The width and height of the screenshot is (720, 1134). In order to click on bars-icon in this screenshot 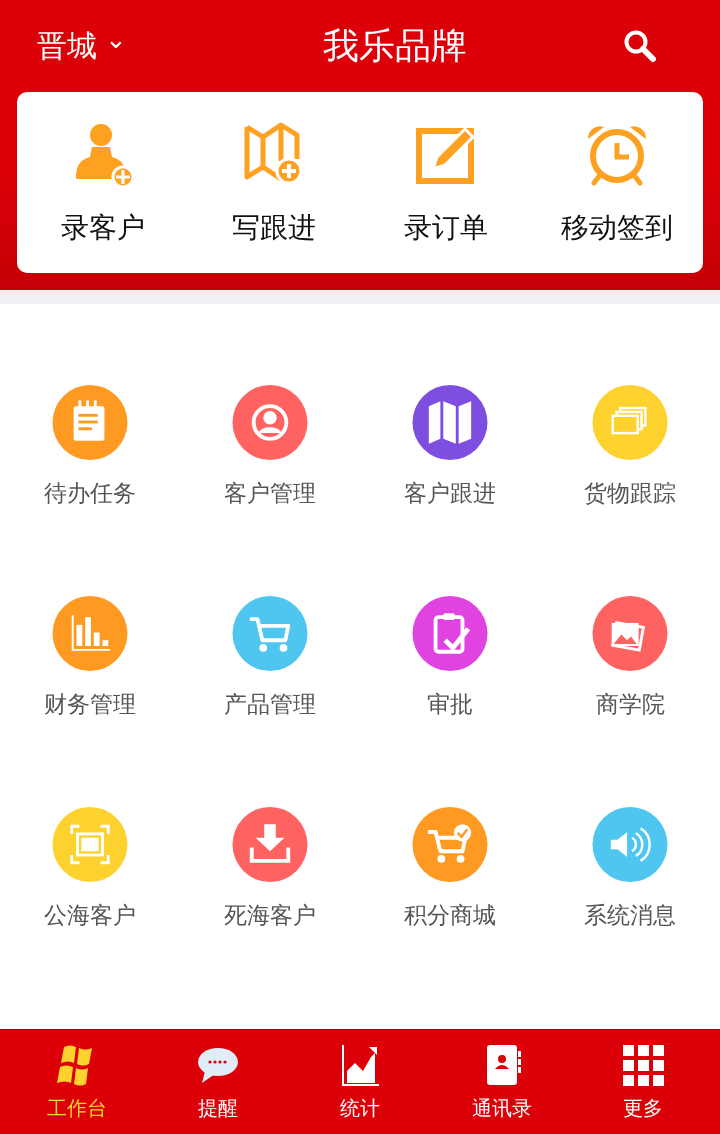, I will do `click(90, 633)`.